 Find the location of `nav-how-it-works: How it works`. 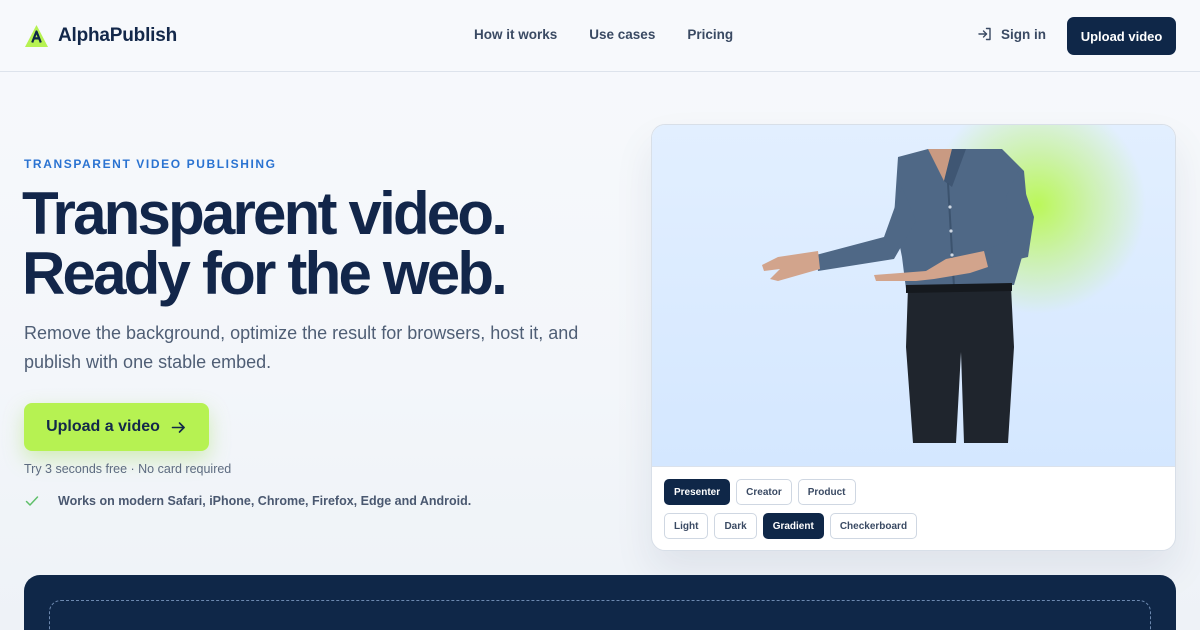

nav-how-it-works: How it works is located at coordinates (515, 34).